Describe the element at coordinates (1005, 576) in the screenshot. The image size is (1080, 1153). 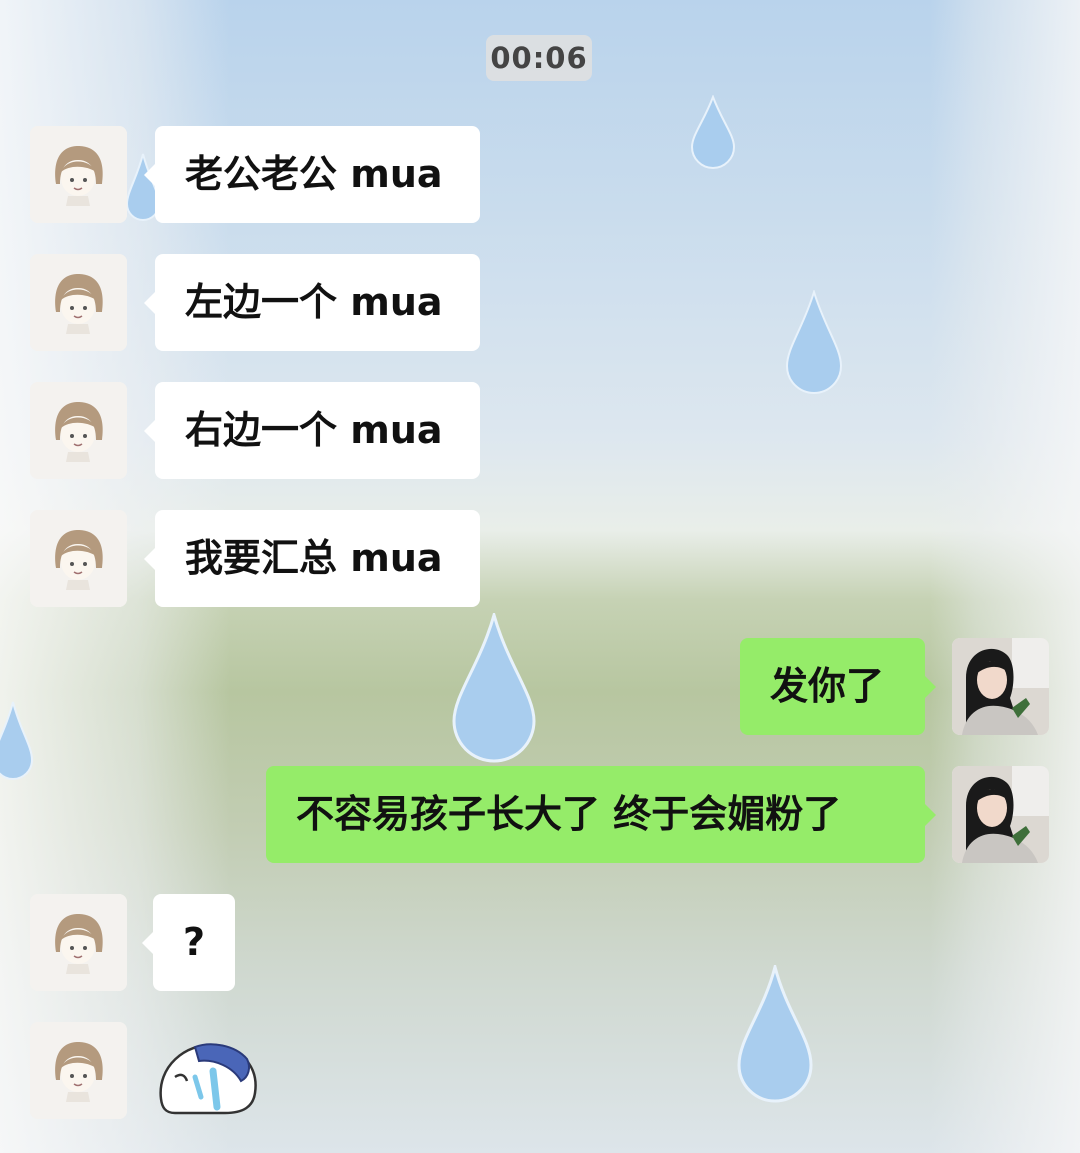
I see `background-right-curtain` at that location.